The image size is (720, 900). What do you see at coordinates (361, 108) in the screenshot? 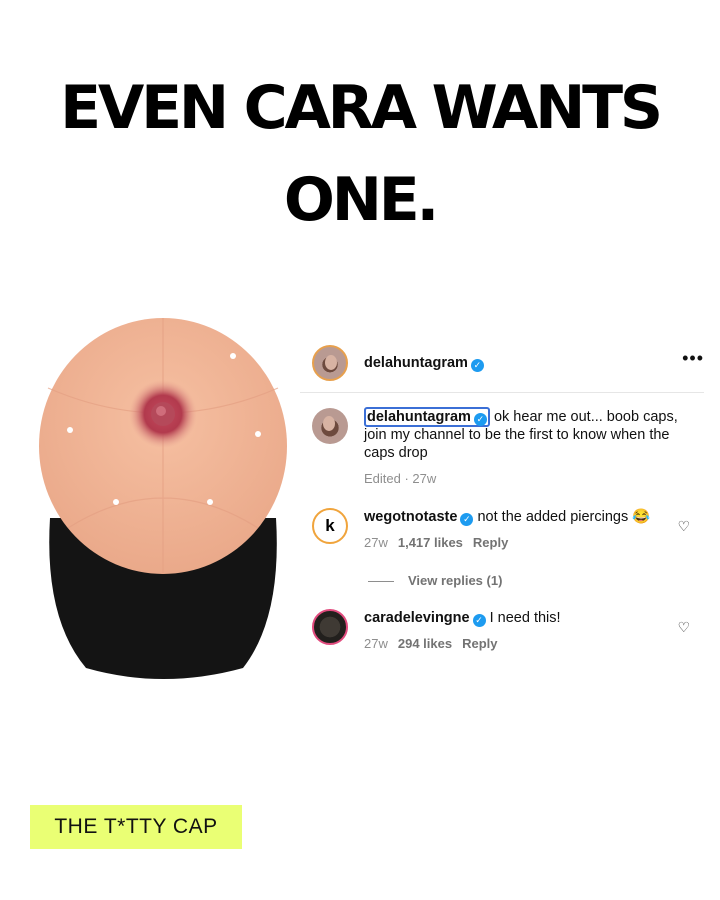
I see `headline-line-1: EVEN CARA WANTS` at bounding box center [361, 108].